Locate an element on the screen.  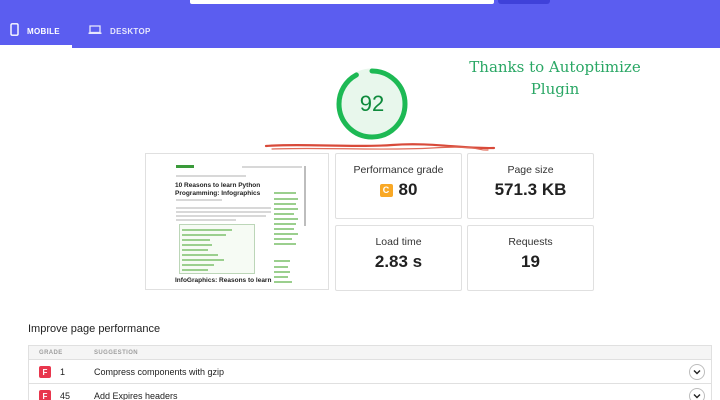
suggestion-text: Add Expires headers is located at coordinates (136, 395).